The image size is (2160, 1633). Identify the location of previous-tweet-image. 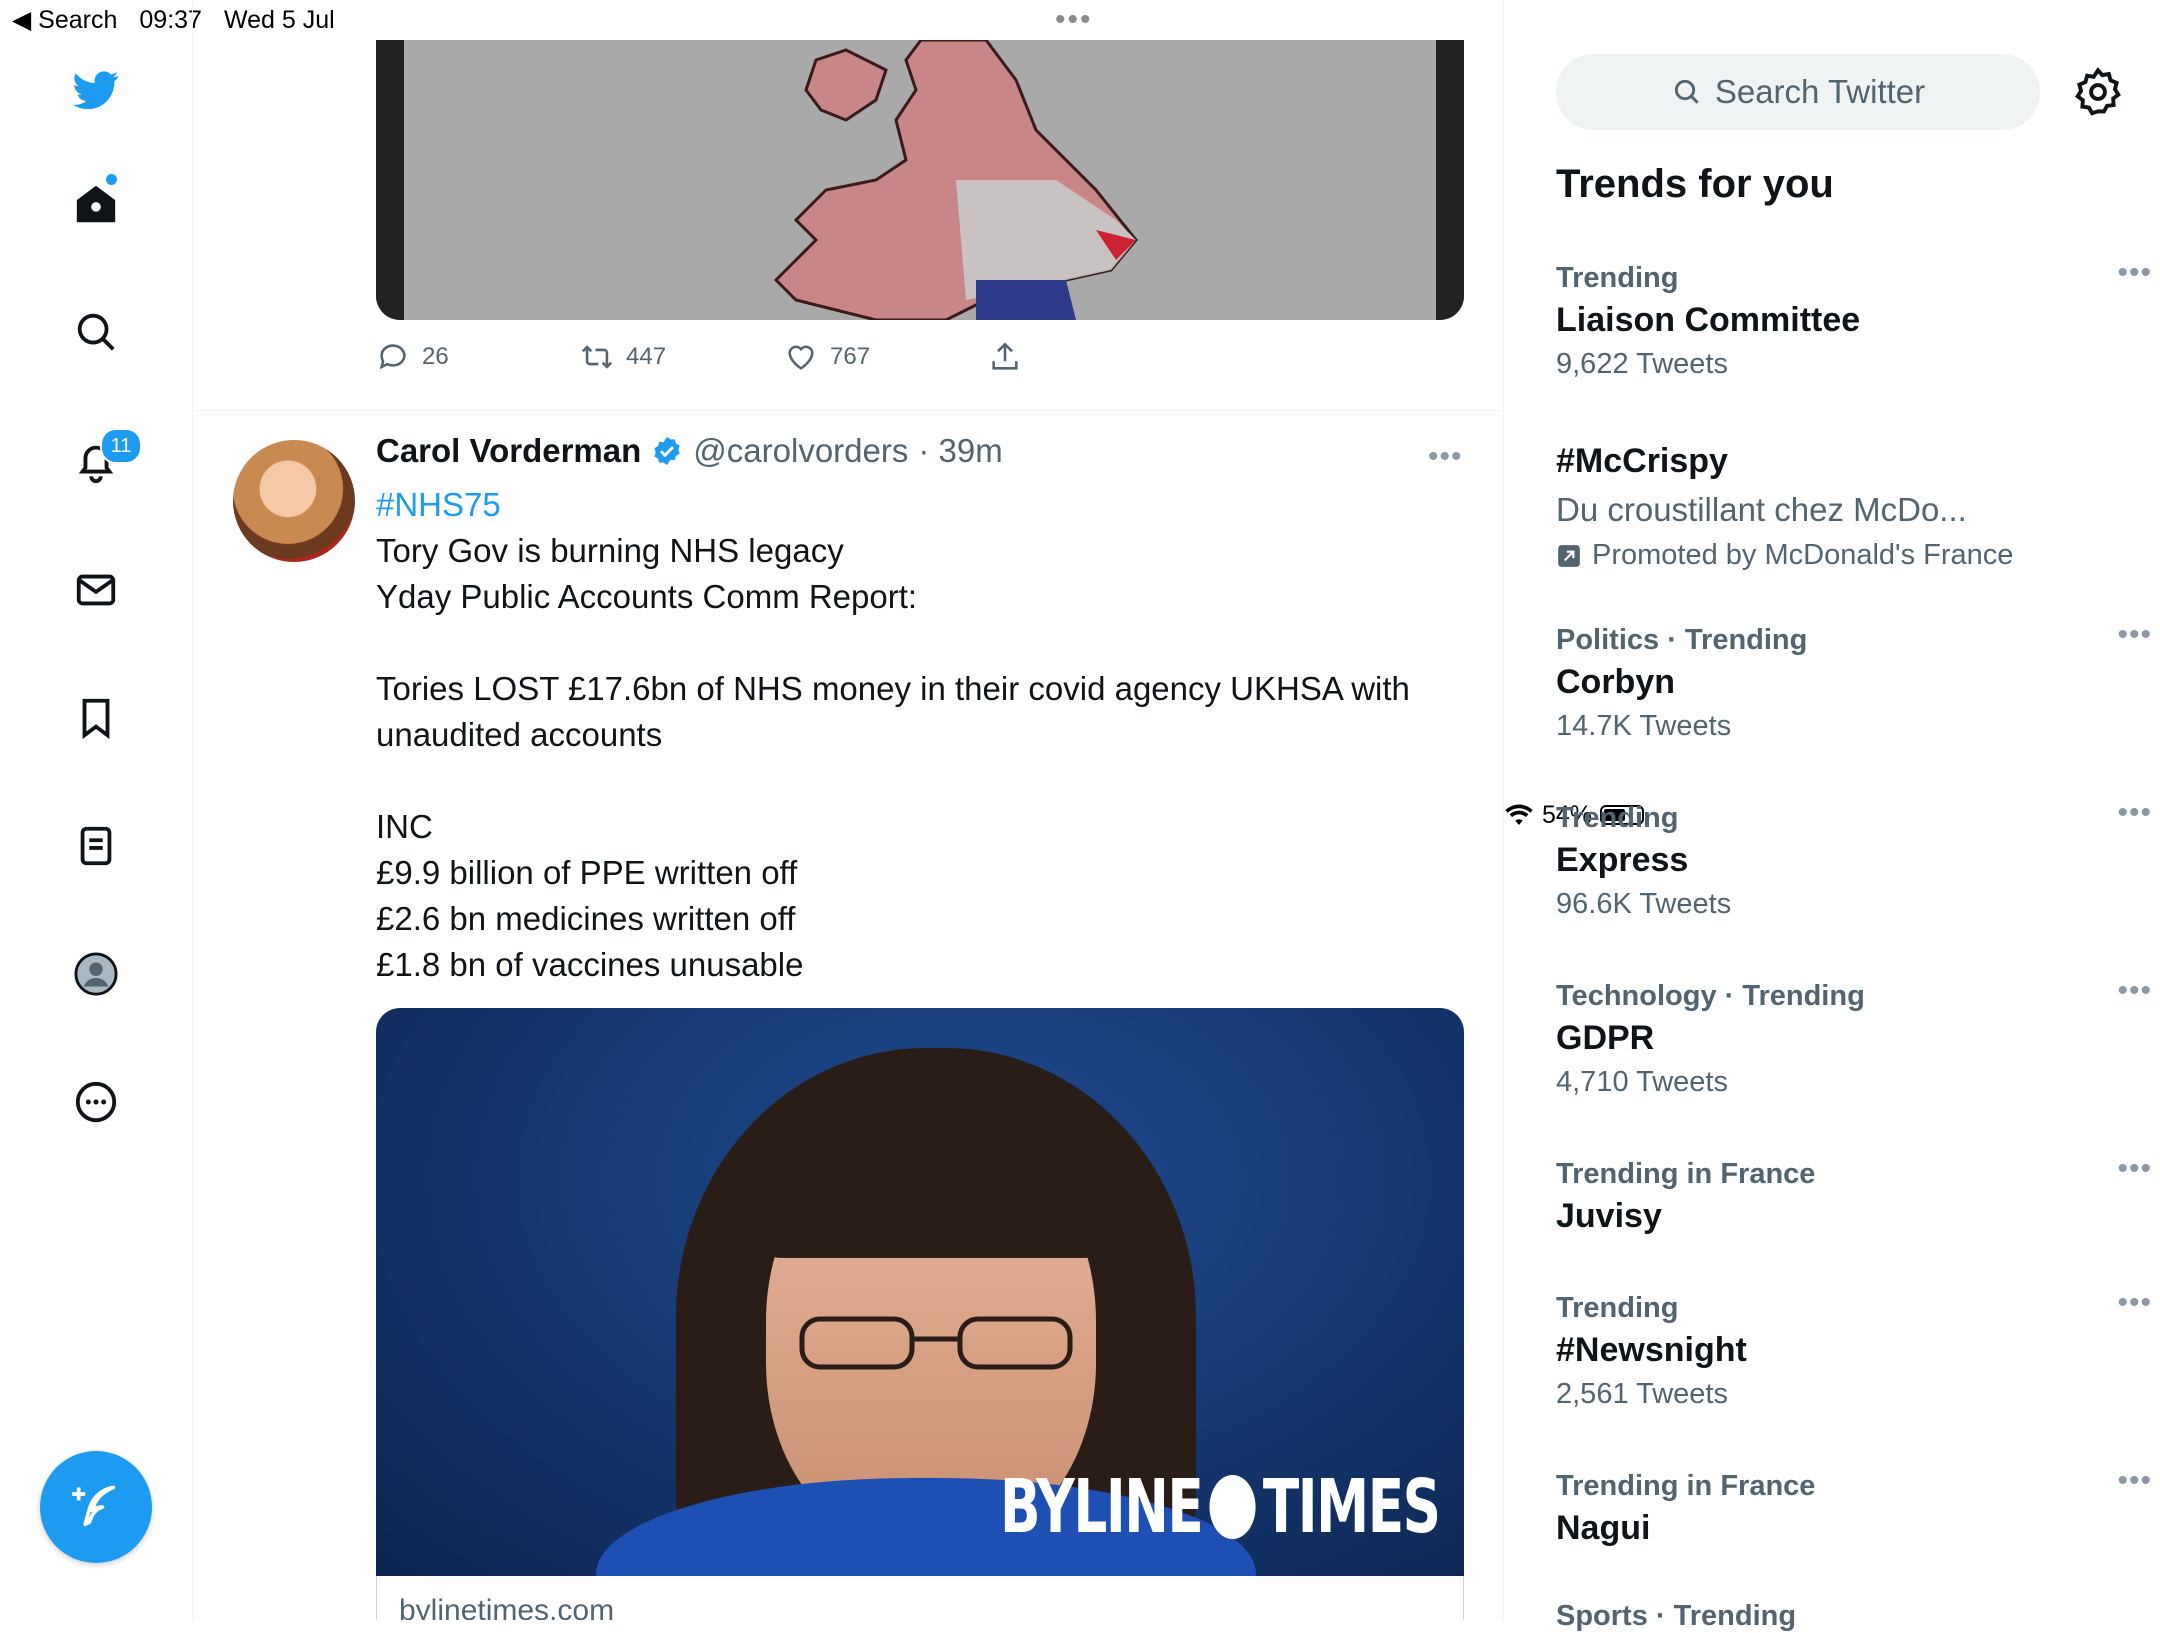
(920, 180).